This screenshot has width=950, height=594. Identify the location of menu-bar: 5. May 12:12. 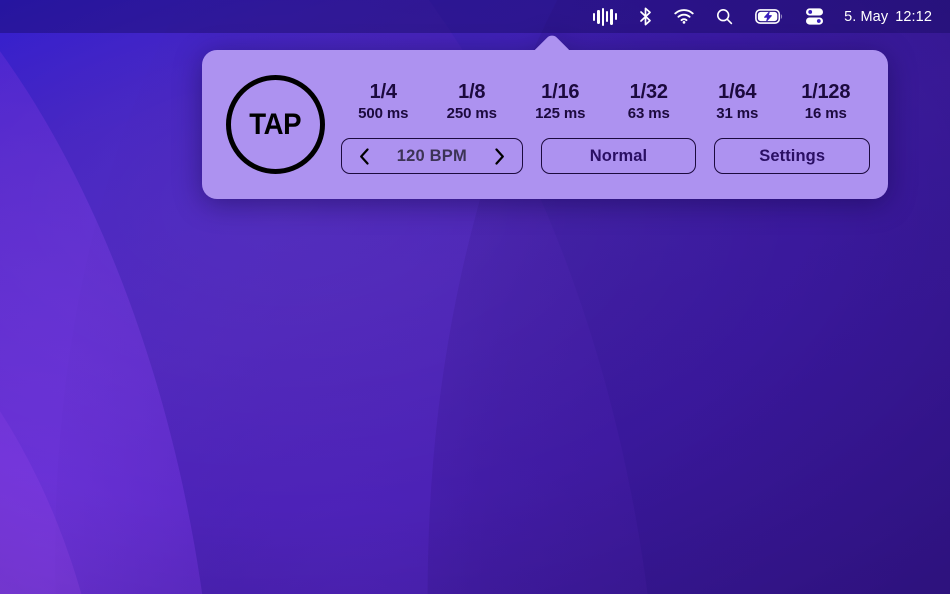
(475, 16).